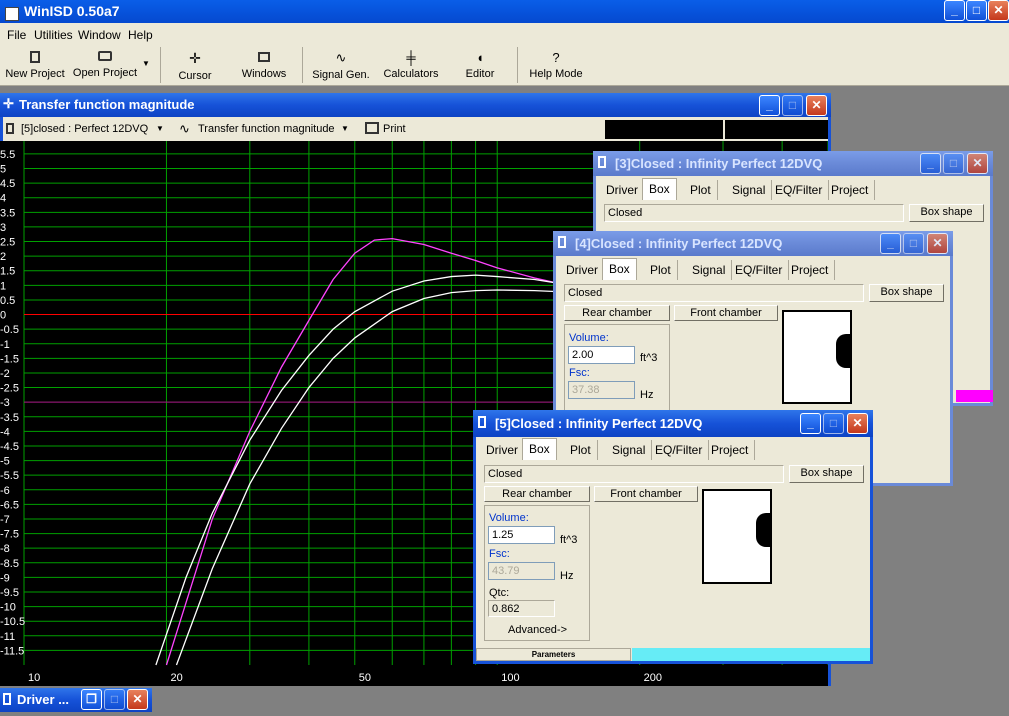 This screenshot has width=1009, height=716. What do you see at coordinates (930, 163) in the screenshot?
I see `win3-minimize-button: _` at bounding box center [930, 163].